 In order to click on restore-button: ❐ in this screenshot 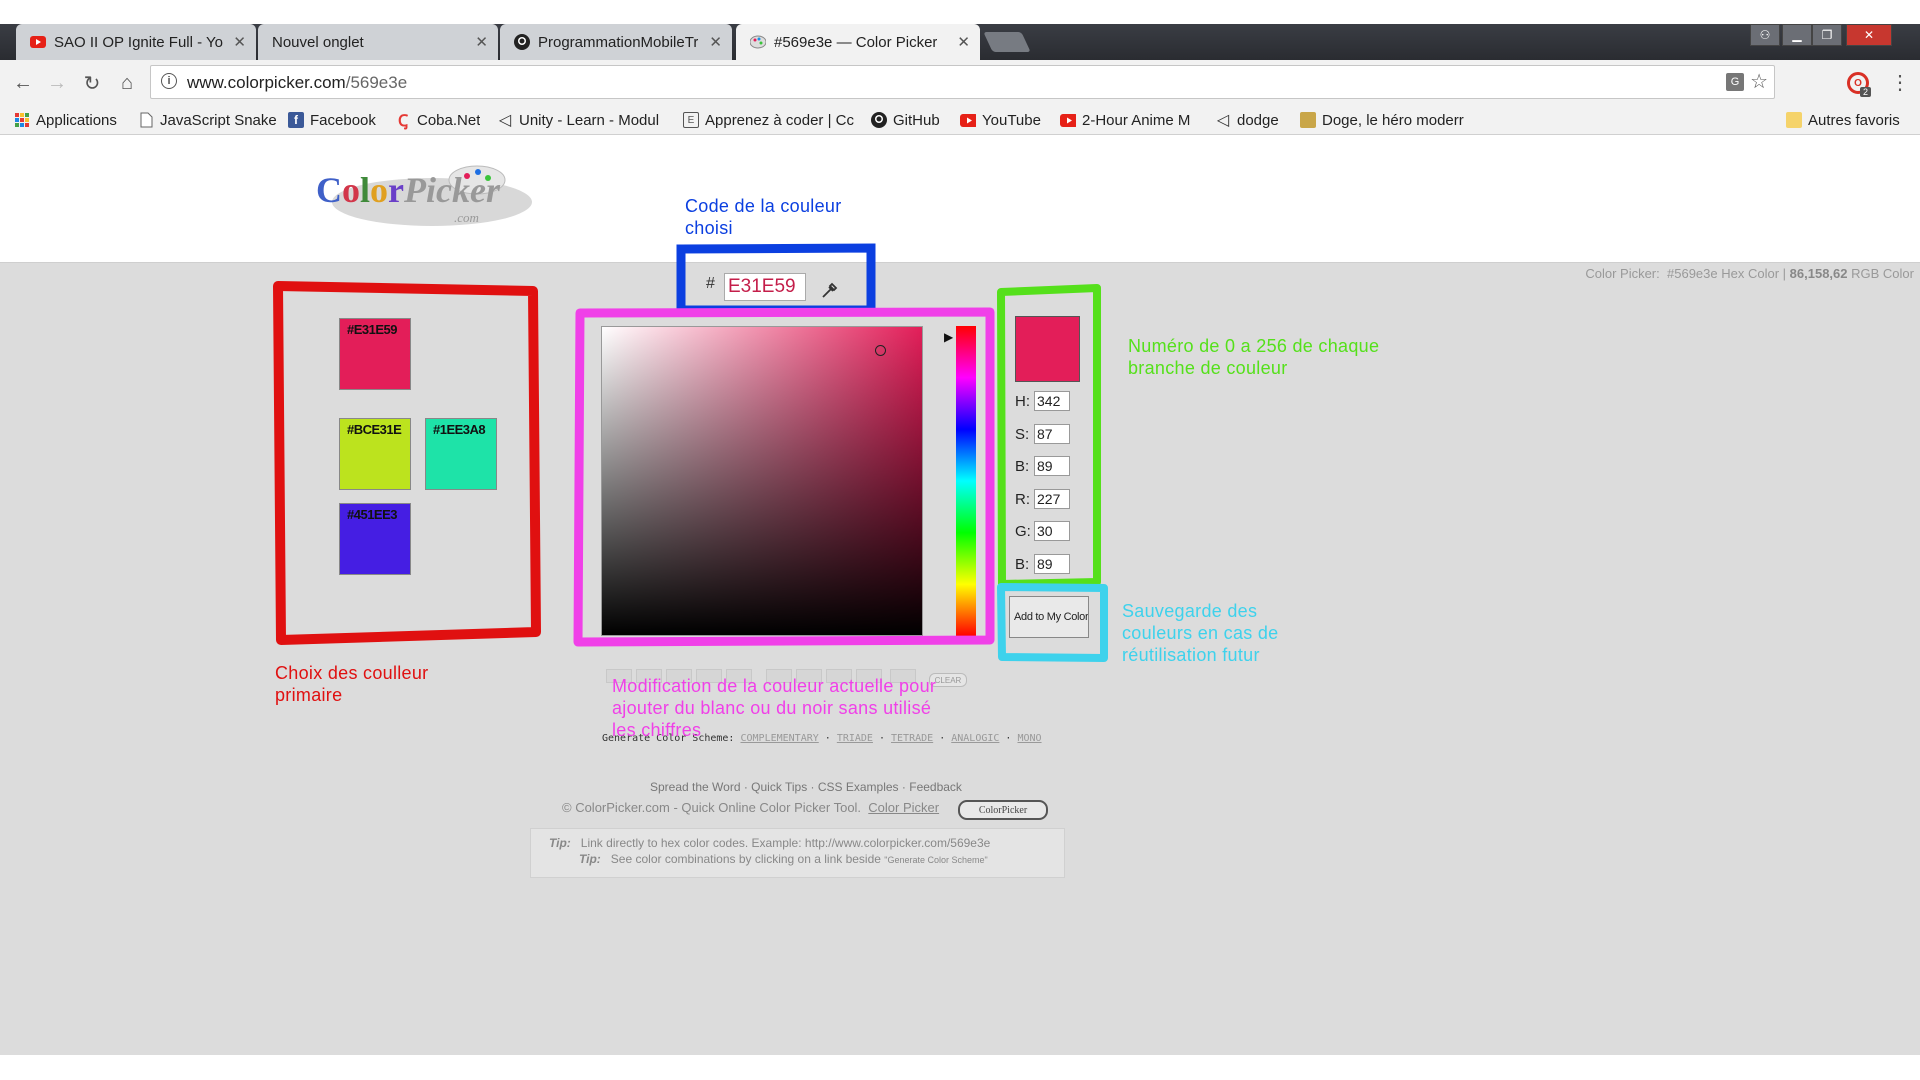, I will do `click(1827, 35)`.